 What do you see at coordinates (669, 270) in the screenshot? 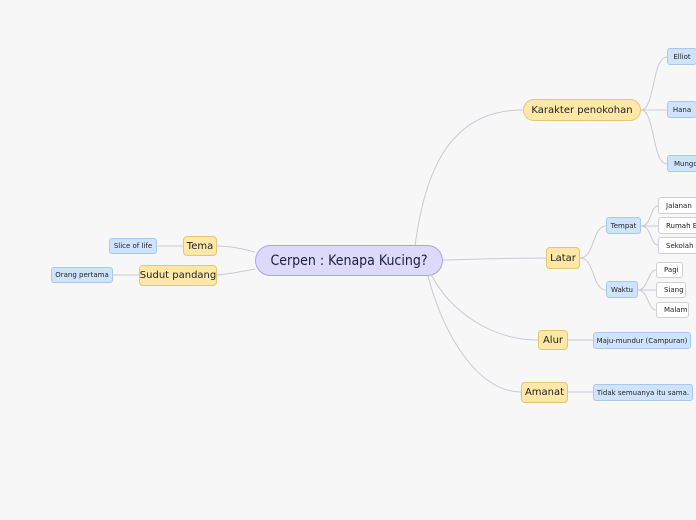
I see `leaf-pagi: Pagi` at bounding box center [669, 270].